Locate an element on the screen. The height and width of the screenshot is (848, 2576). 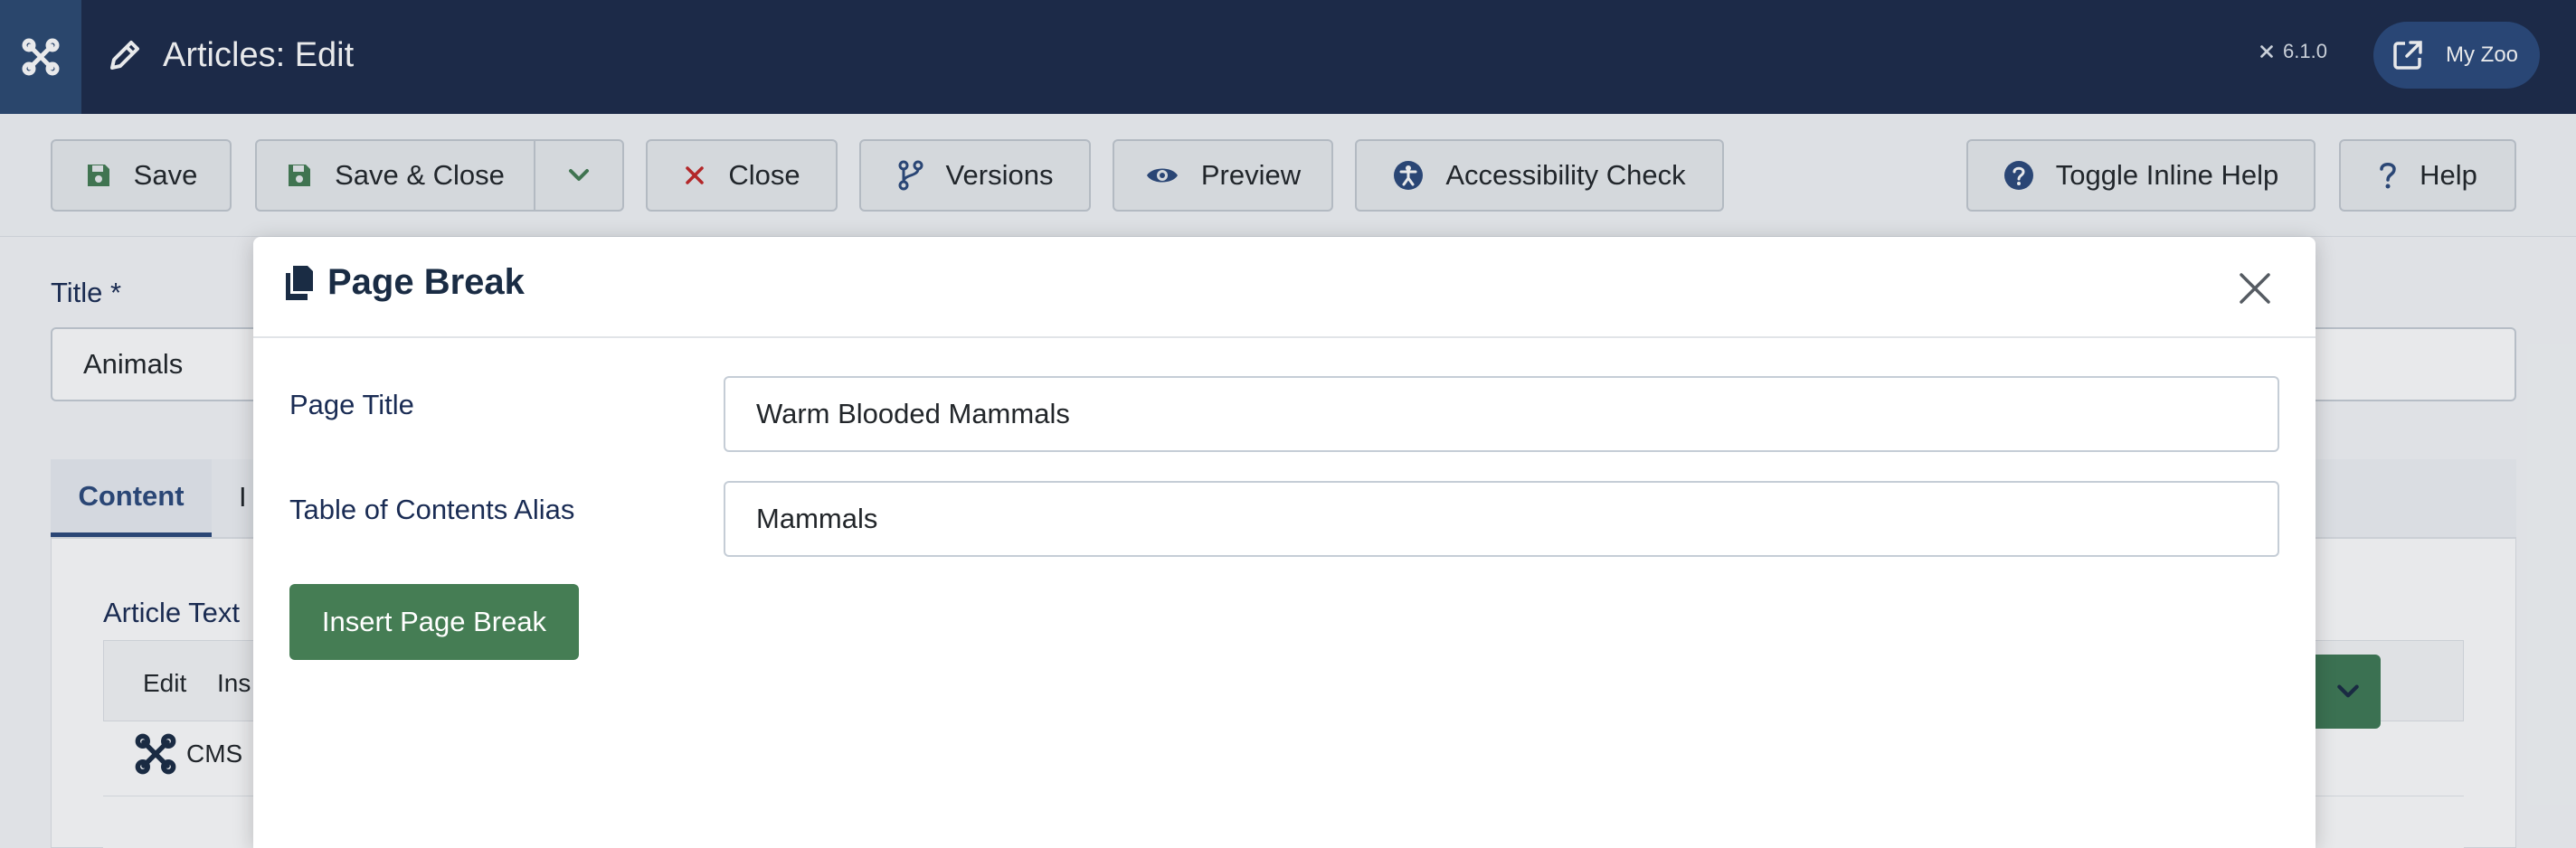
modal-title-text: Page Break is located at coordinates (426, 282).